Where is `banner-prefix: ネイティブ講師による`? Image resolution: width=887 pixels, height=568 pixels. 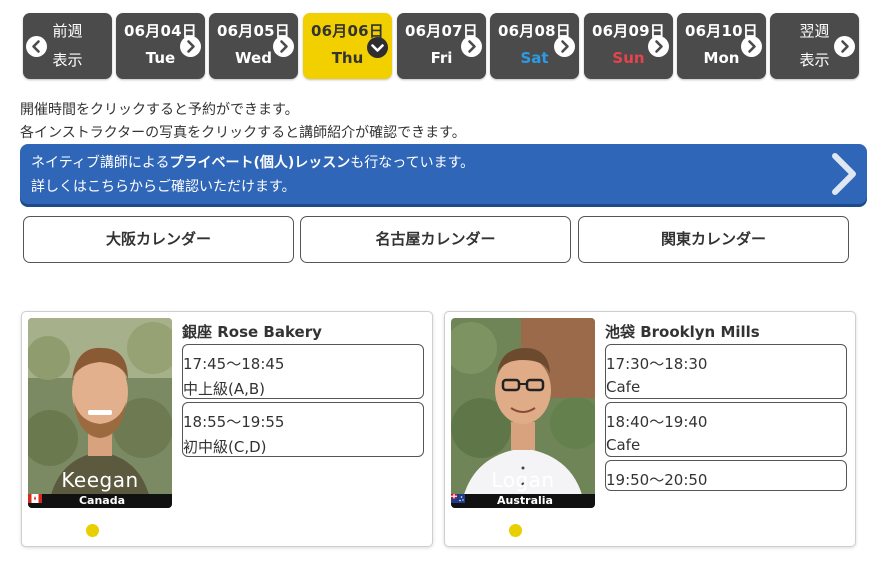 banner-prefix: ネイティブ講師による is located at coordinates (100, 163).